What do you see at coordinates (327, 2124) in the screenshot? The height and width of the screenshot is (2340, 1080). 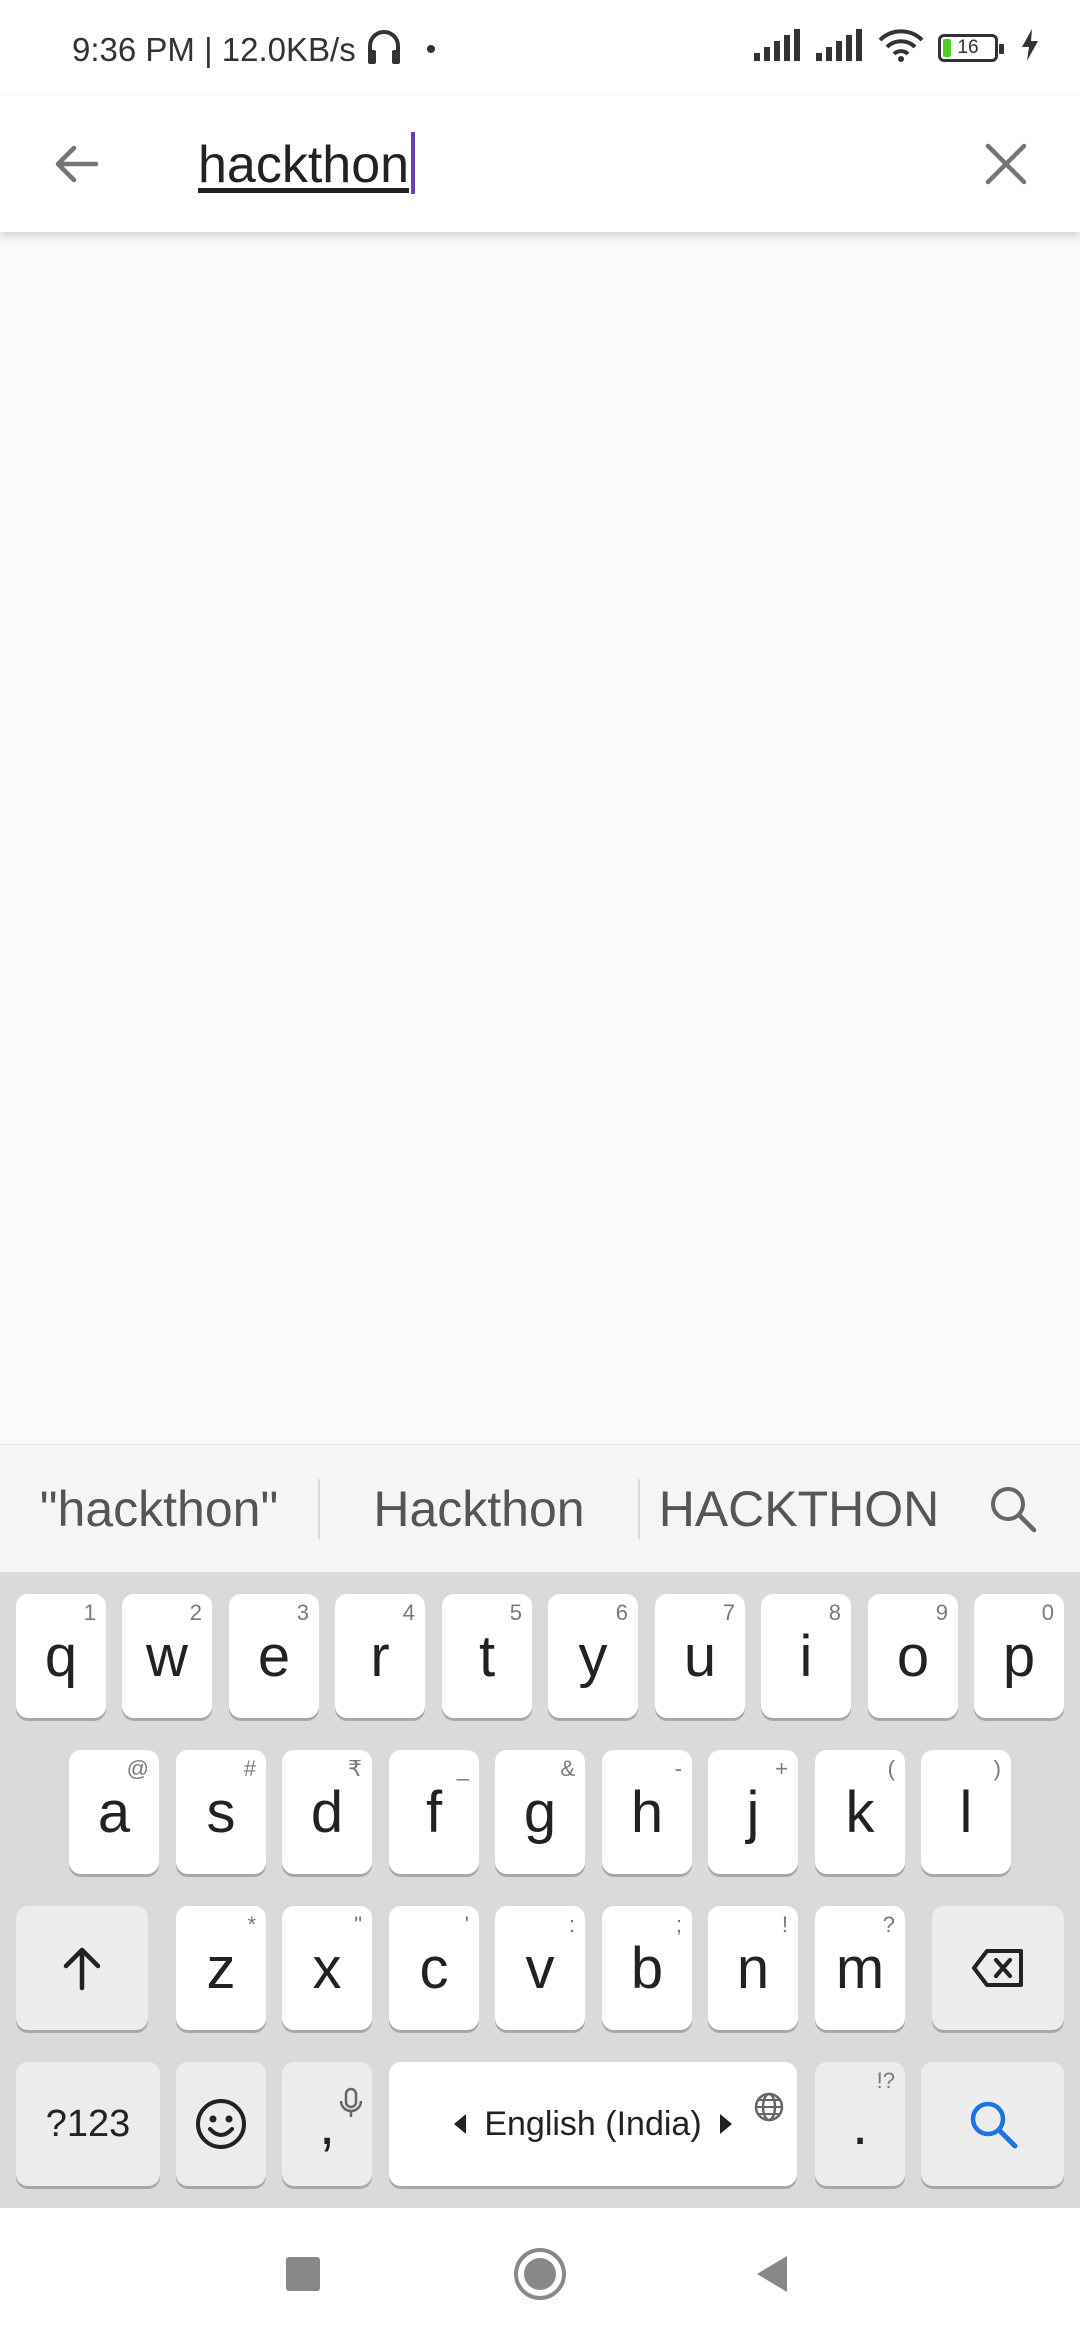 I see `comma-key: ,` at bounding box center [327, 2124].